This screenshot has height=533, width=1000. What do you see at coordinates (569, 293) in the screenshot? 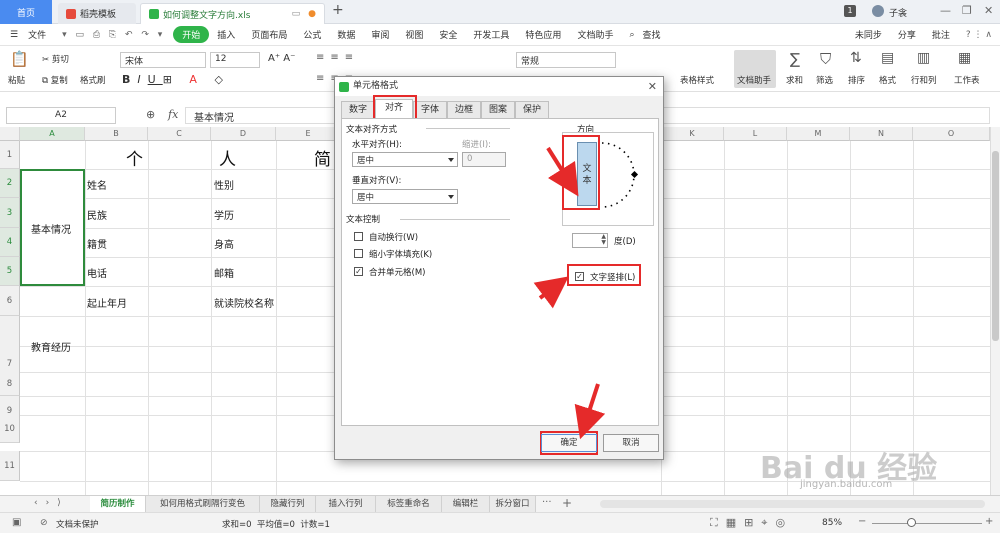
I see `annotation-arrows` at bounding box center [569, 293].